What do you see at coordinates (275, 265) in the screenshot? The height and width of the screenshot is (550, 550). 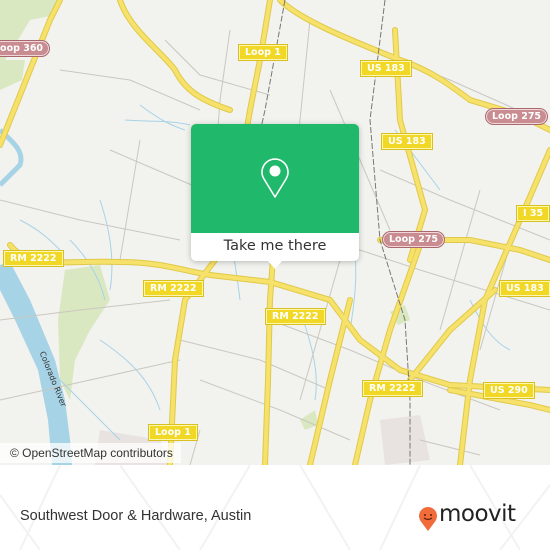 I see `popup-pointer` at bounding box center [275, 265].